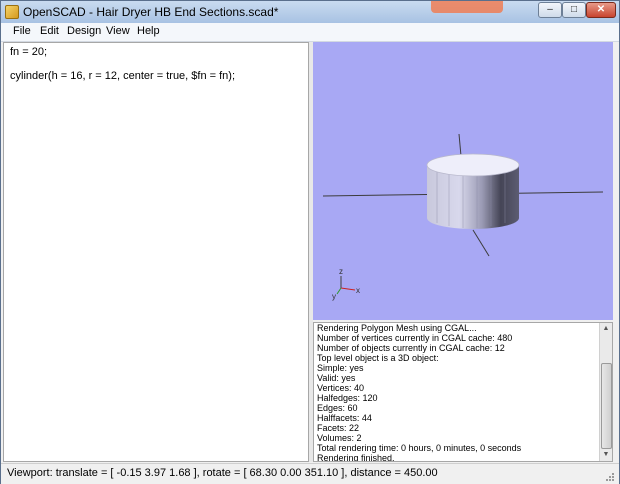 The height and width of the screenshot is (484, 620). What do you see at coordinates (550, 10) in the screenshot?
I see `minimize-button: ‒` at bounding box center [550, 10].